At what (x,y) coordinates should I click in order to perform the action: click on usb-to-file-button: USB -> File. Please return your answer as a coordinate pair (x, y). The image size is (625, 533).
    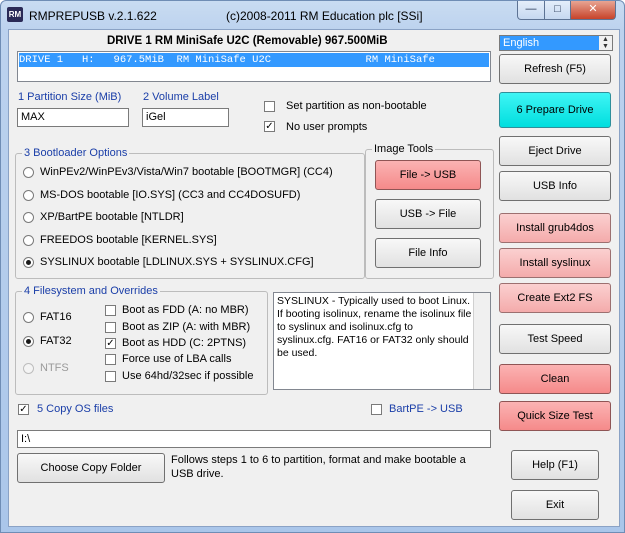
    Looking at the image, I should click on (428, 214).